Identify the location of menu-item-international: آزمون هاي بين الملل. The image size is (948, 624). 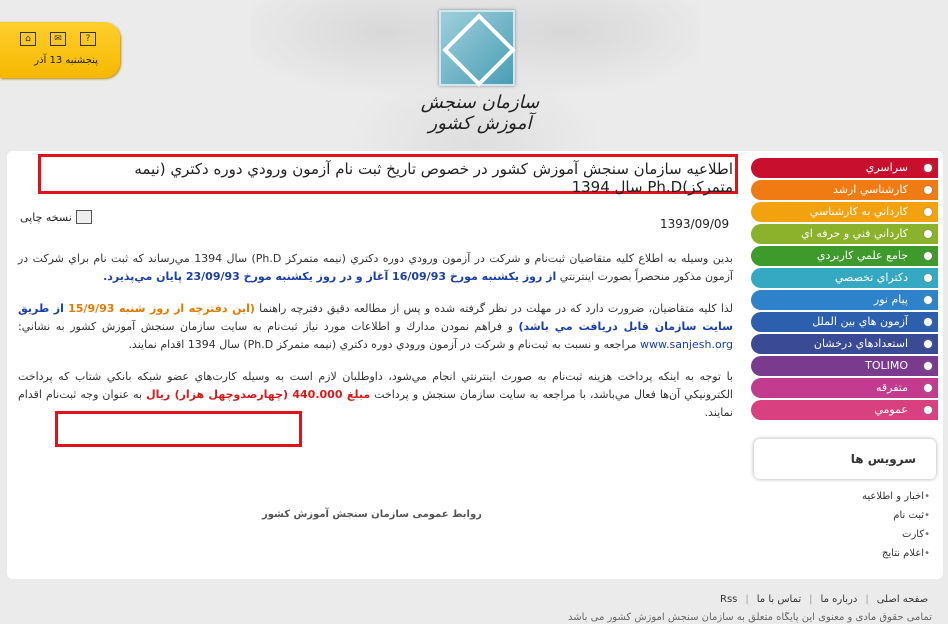
(844, 322).